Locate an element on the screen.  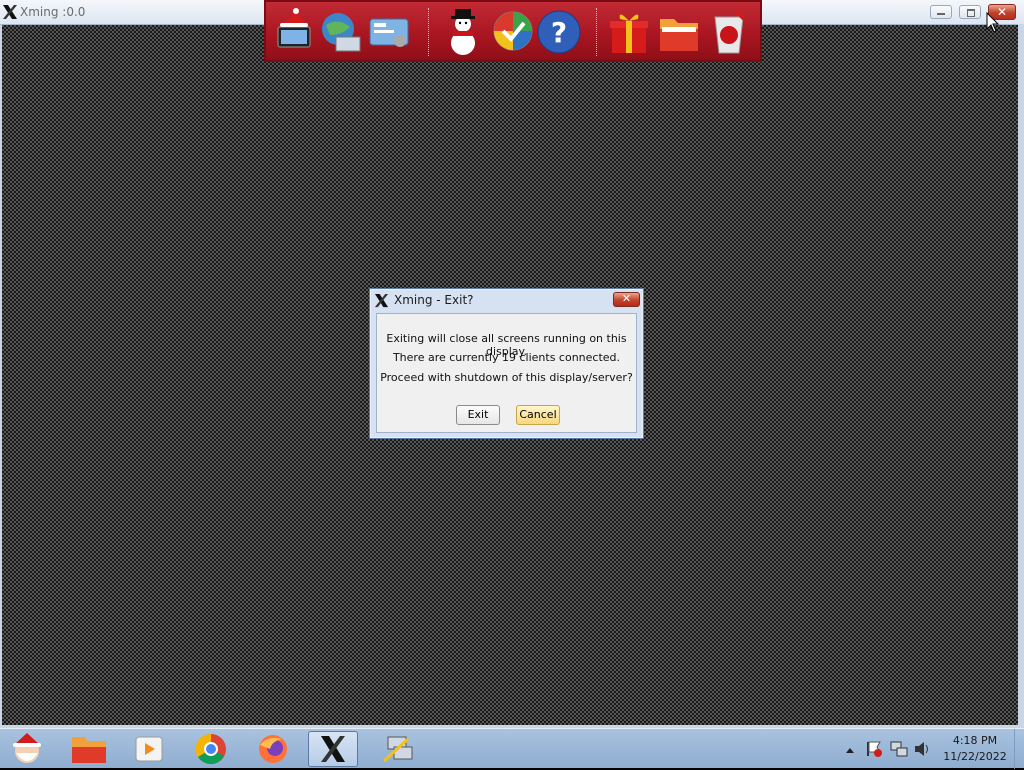
computer-santa-hat-icon is located at coordinates (295, 32).